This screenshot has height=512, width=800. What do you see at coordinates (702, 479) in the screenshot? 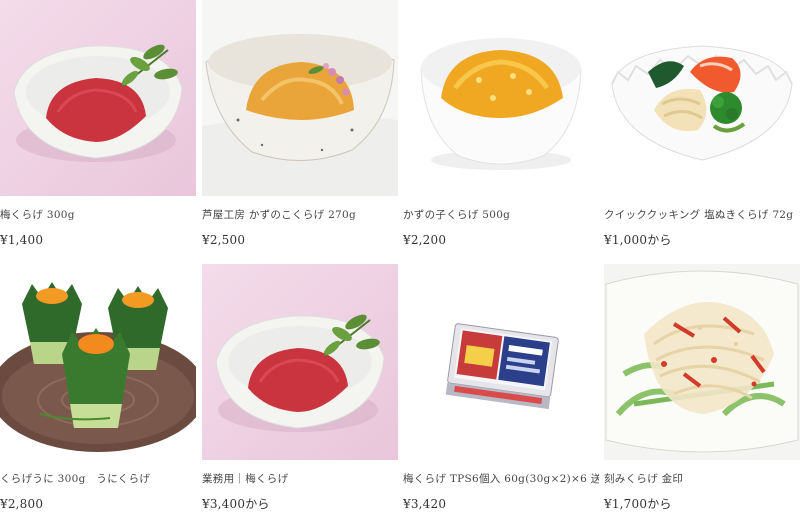
I see `product-title: 刻みくらげ 金印` at bounding box center [702, 479].